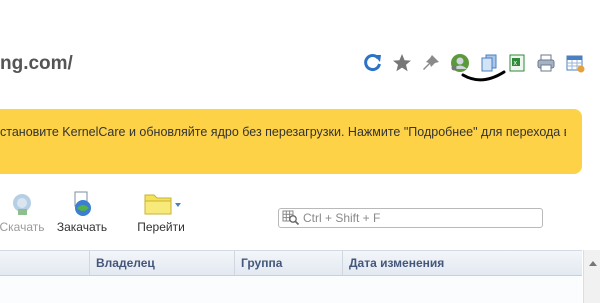 This screenshot has height=303, width=600. Describe the element at coordinates (162, 204) in the screenshot. I see `folder-icon` at that location.